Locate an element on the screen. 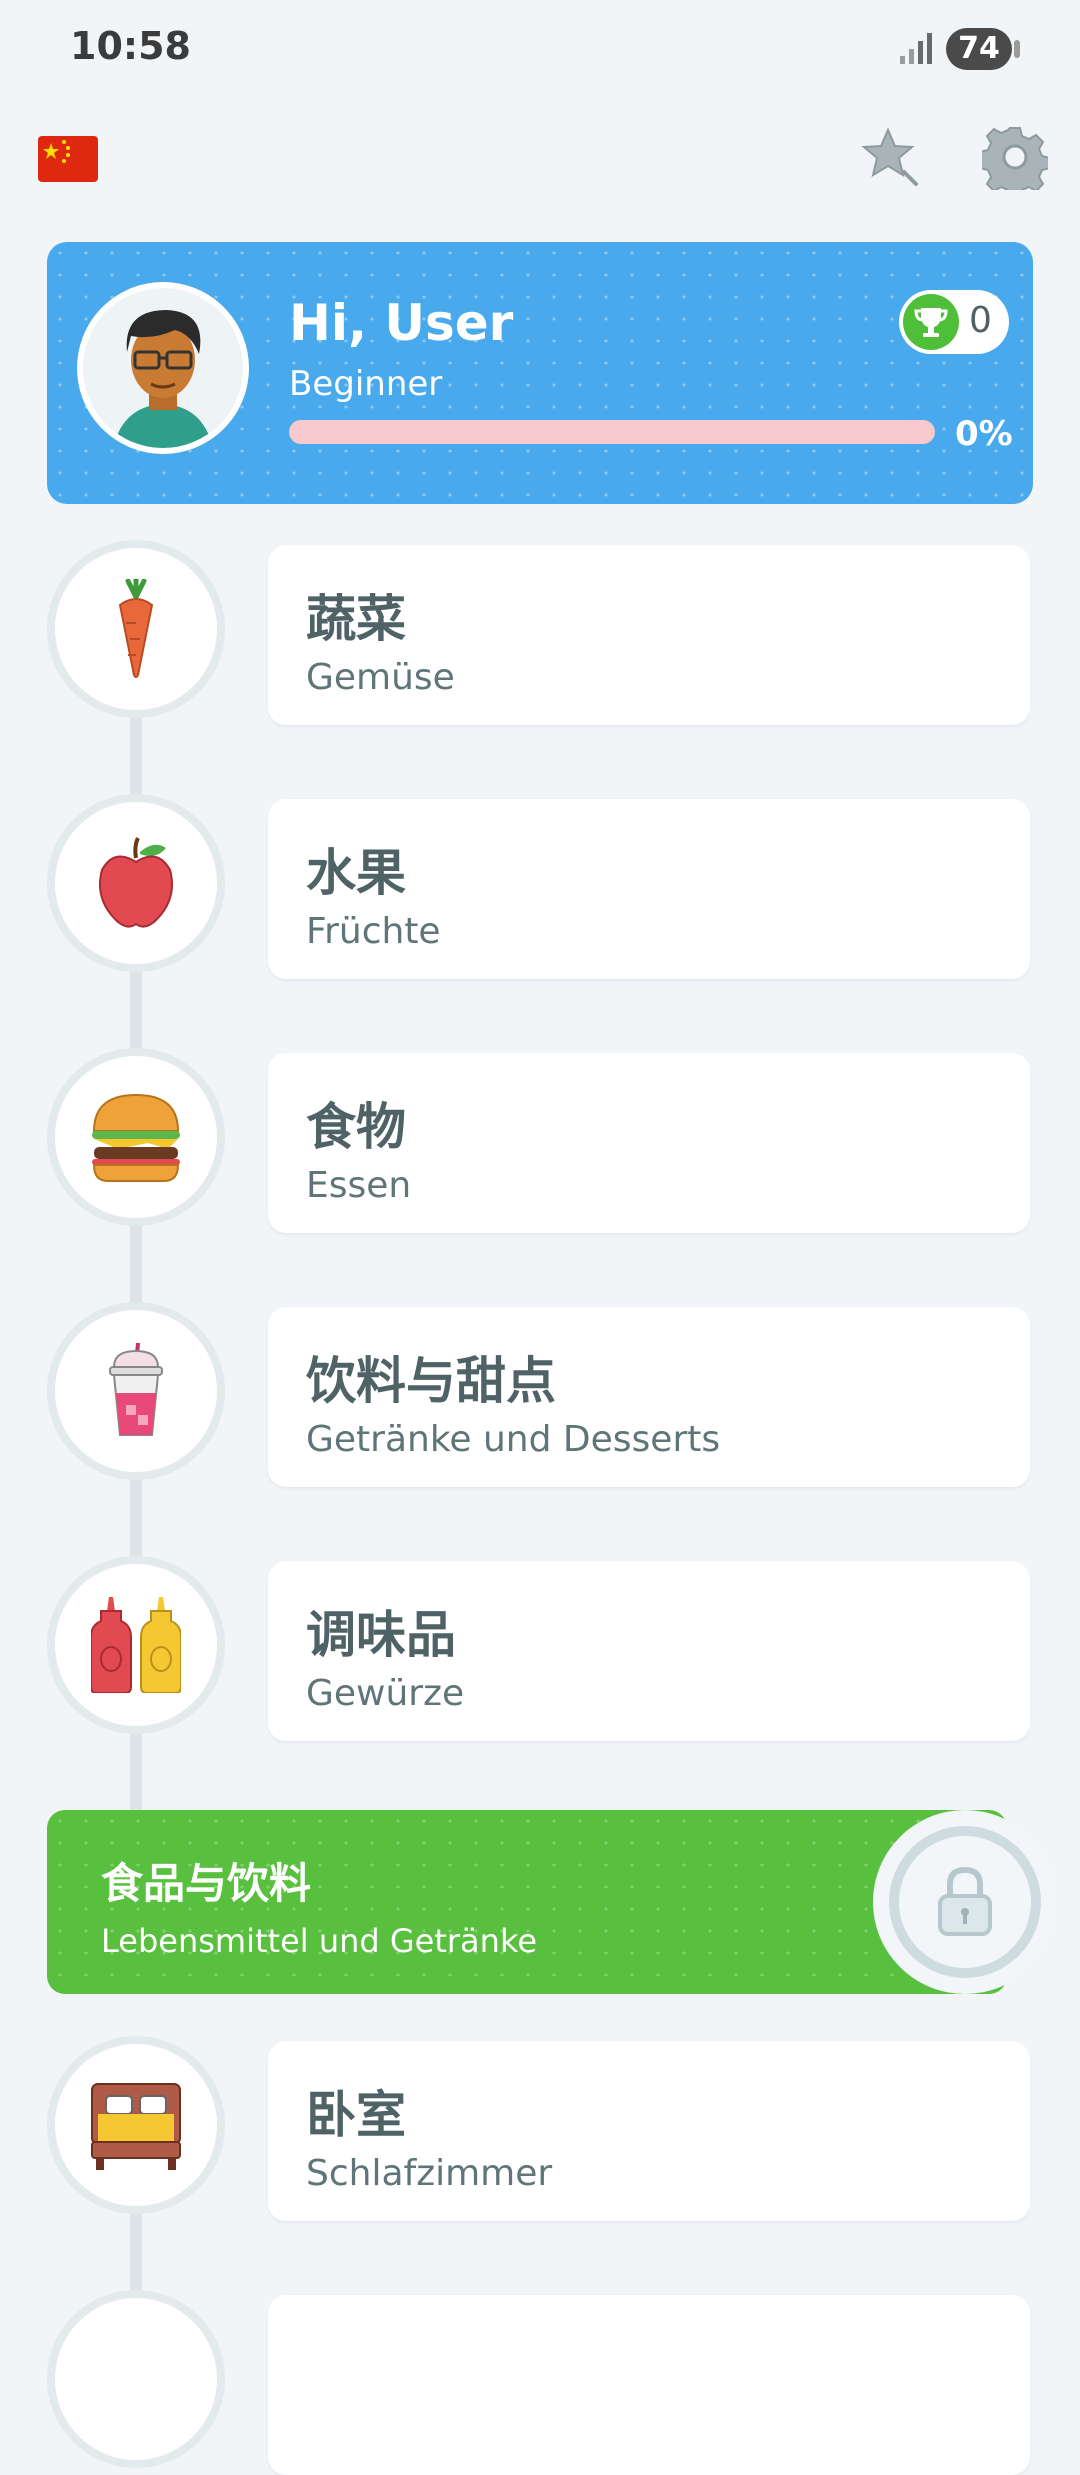  lock-ring is located at coordinates (965, 1902).